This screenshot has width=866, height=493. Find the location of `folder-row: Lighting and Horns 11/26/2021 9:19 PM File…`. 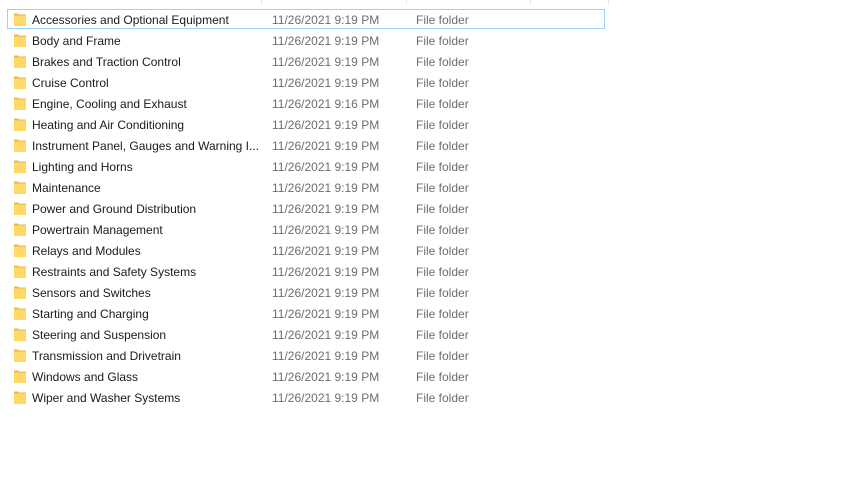

folder-row: Lighting and Horns 11/26/2021 9:19 PM File… is located at coordinates (306, 166).